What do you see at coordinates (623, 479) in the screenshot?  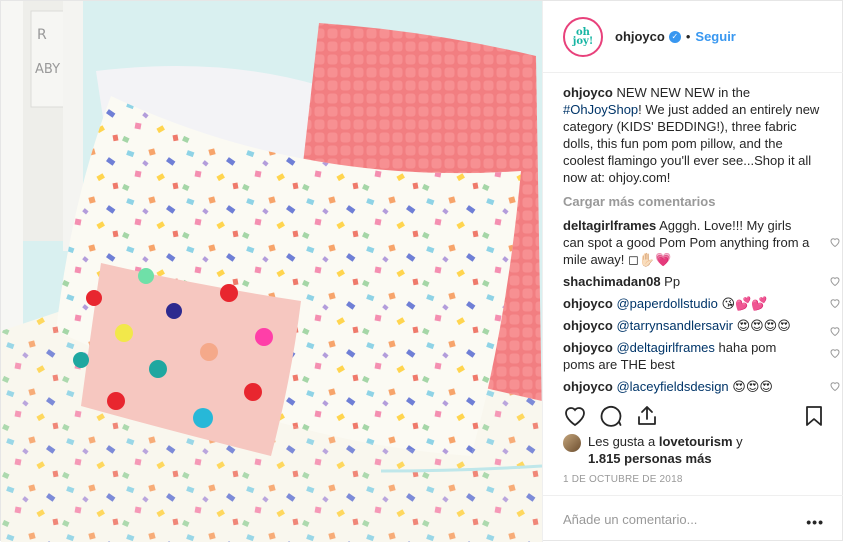 I see `post-date: 1 DE OCTUBRE DE 2018` at bounding box center [623, 479].